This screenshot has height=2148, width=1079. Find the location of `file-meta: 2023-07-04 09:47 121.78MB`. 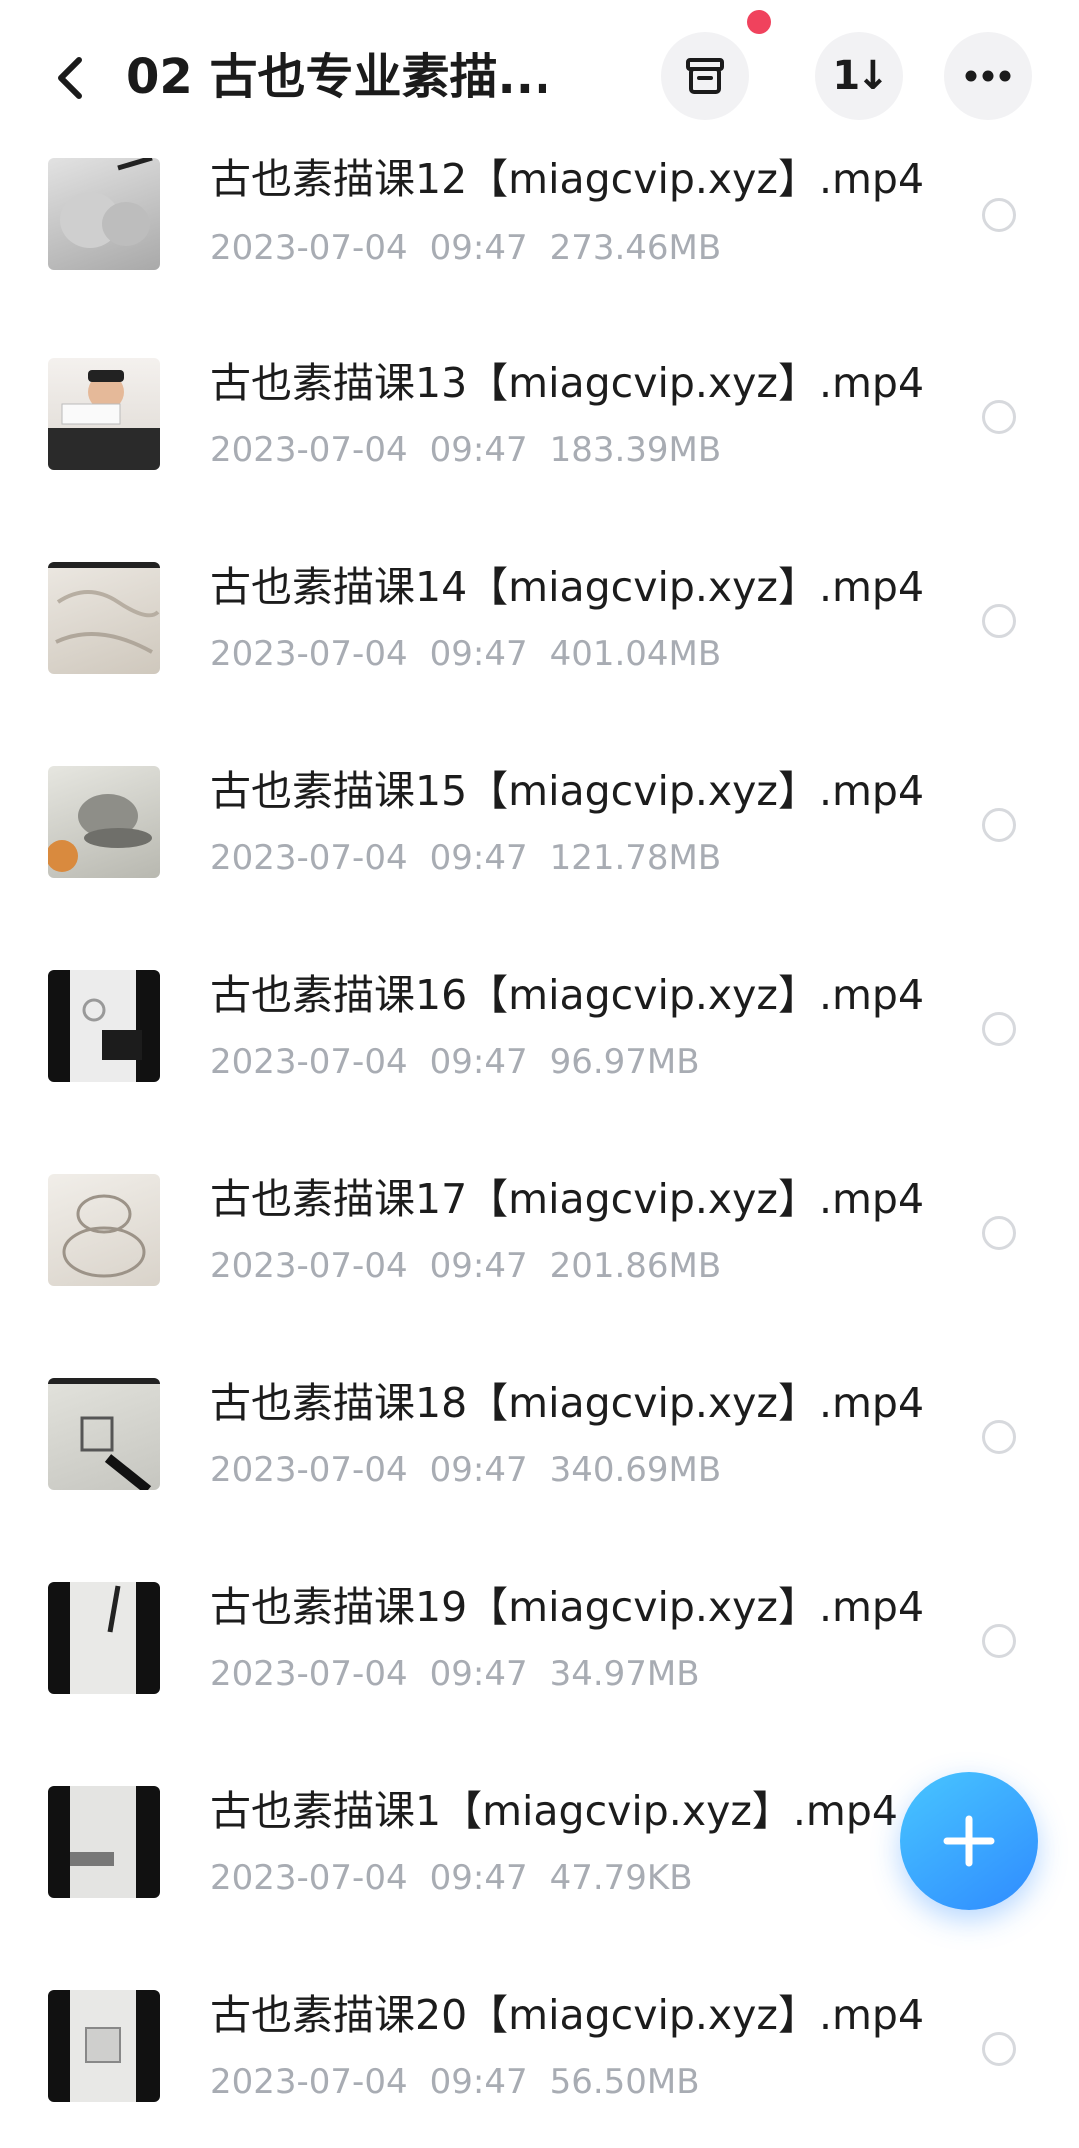

file-meta: 2023-07-04 09:47 121.78MB is located at coordinates (476, 858).